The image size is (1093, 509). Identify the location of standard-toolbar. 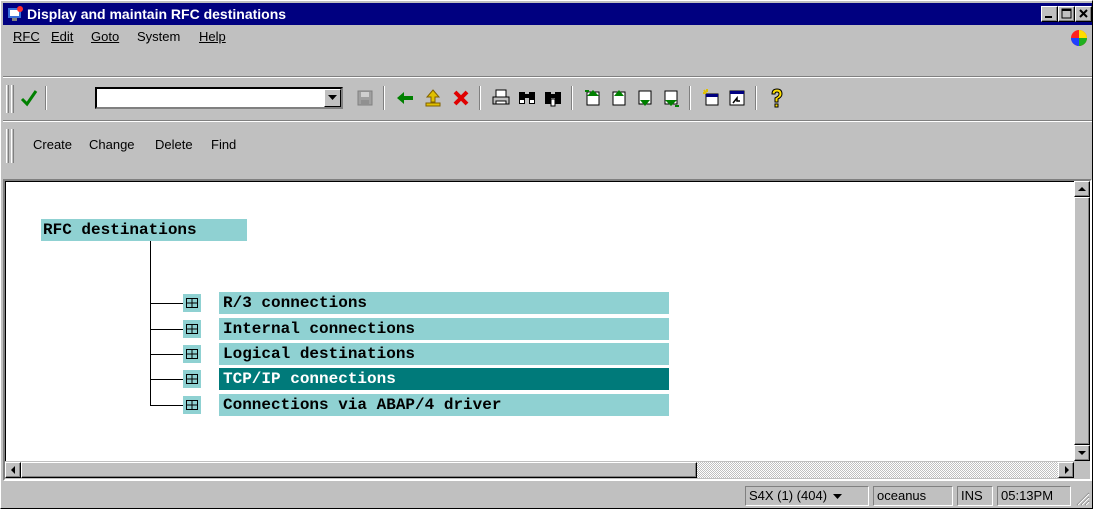
(547, 99).